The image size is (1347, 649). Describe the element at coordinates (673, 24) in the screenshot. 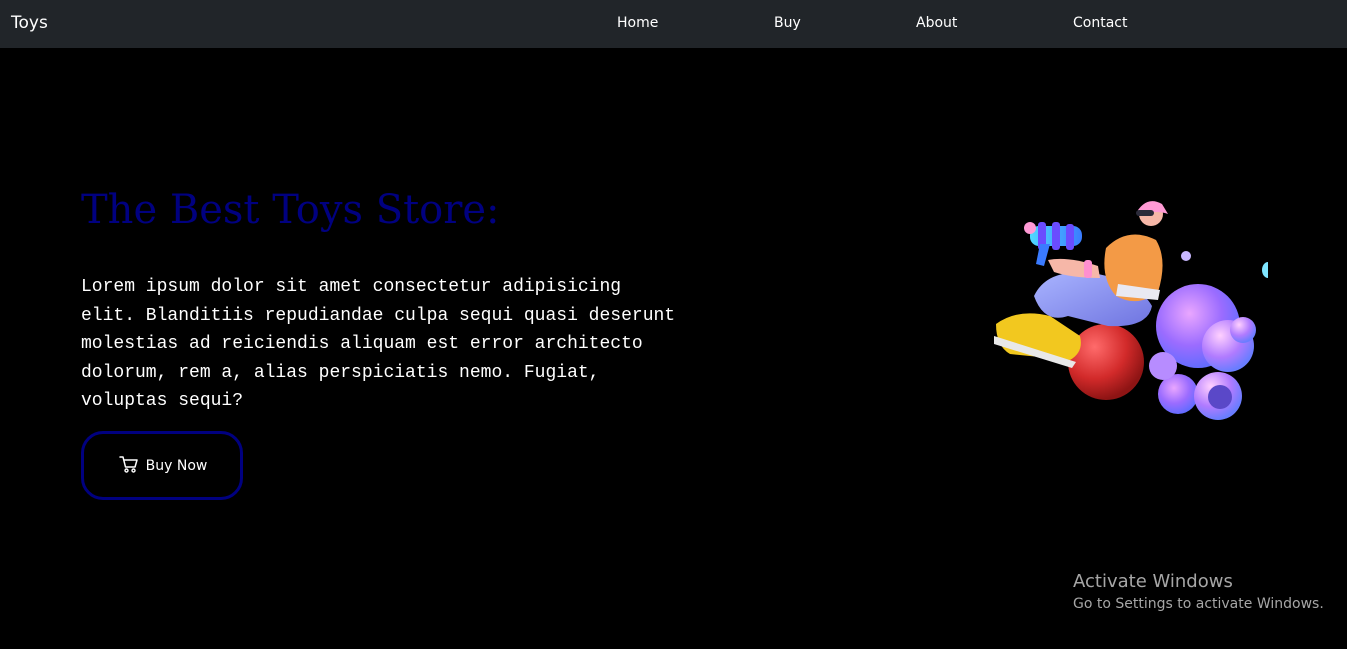

I see `navbar: Toys Home Buy About Contact` at that location.